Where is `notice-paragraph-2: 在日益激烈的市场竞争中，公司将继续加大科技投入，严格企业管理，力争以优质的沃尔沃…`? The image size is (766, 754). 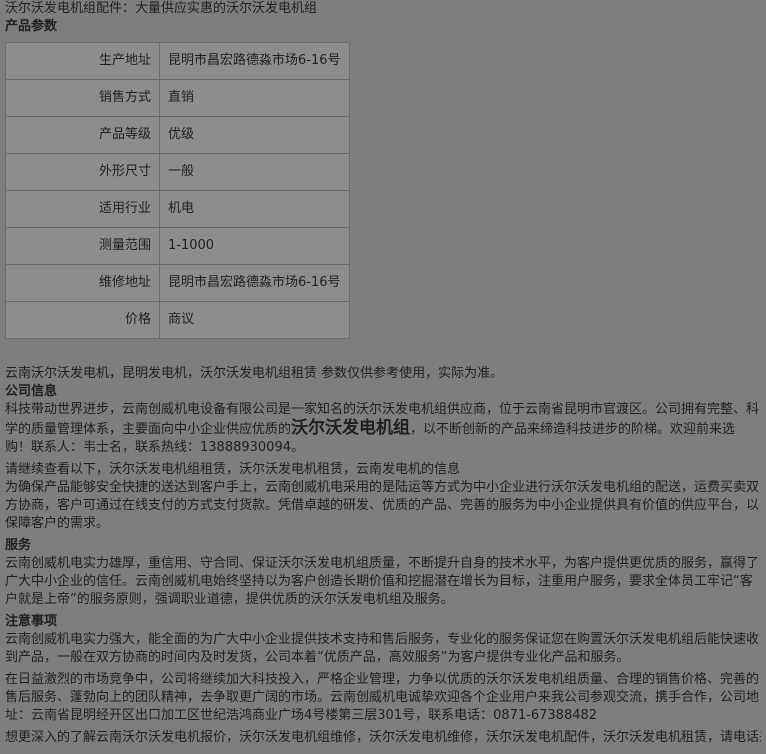
notice-paragraph-2: 在日益激烈的市场竞争中，公司将继续加大科技投入，严格企业管理，力争以优质的沃尔沃… is located at coordinates (382, 697).